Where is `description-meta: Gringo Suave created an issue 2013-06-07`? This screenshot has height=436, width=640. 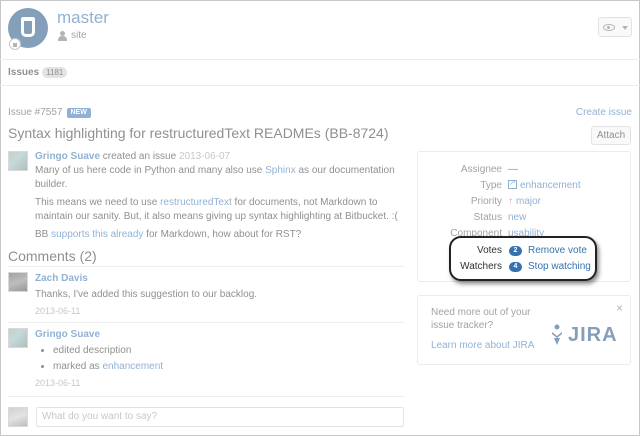 description-meta: Gringo Suave created an issue 2013-06-07 is located at coordinates (220, 157).